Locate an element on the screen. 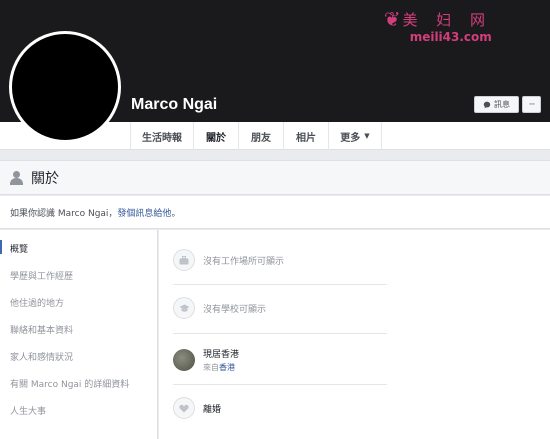 This screenshot has width=550, height=439. tab-timeline-label: 生活時報 is located at coordinates (162, 138).